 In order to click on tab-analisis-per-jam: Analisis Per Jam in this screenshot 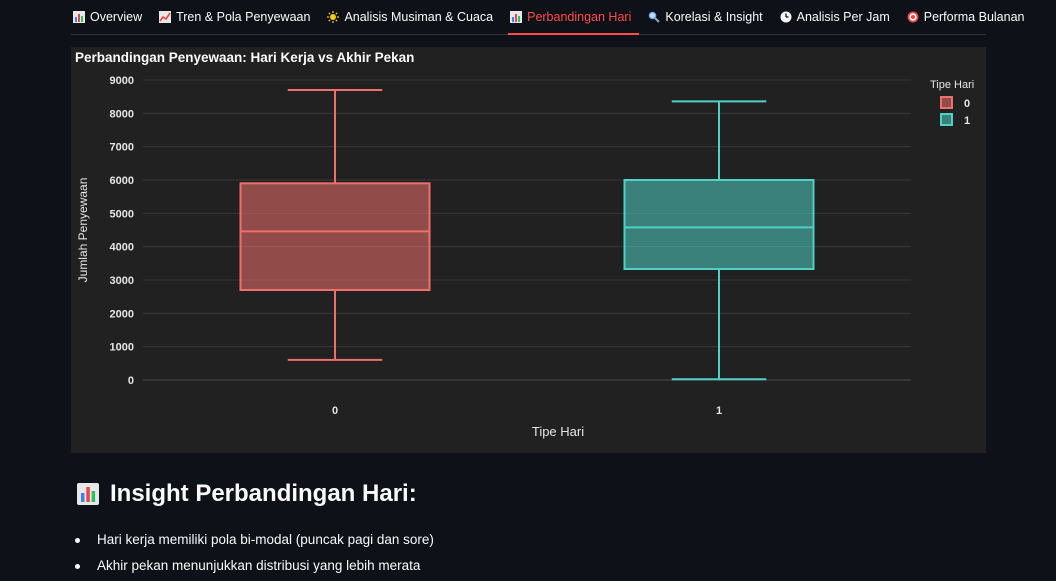, I will do `click(838, 17)`.